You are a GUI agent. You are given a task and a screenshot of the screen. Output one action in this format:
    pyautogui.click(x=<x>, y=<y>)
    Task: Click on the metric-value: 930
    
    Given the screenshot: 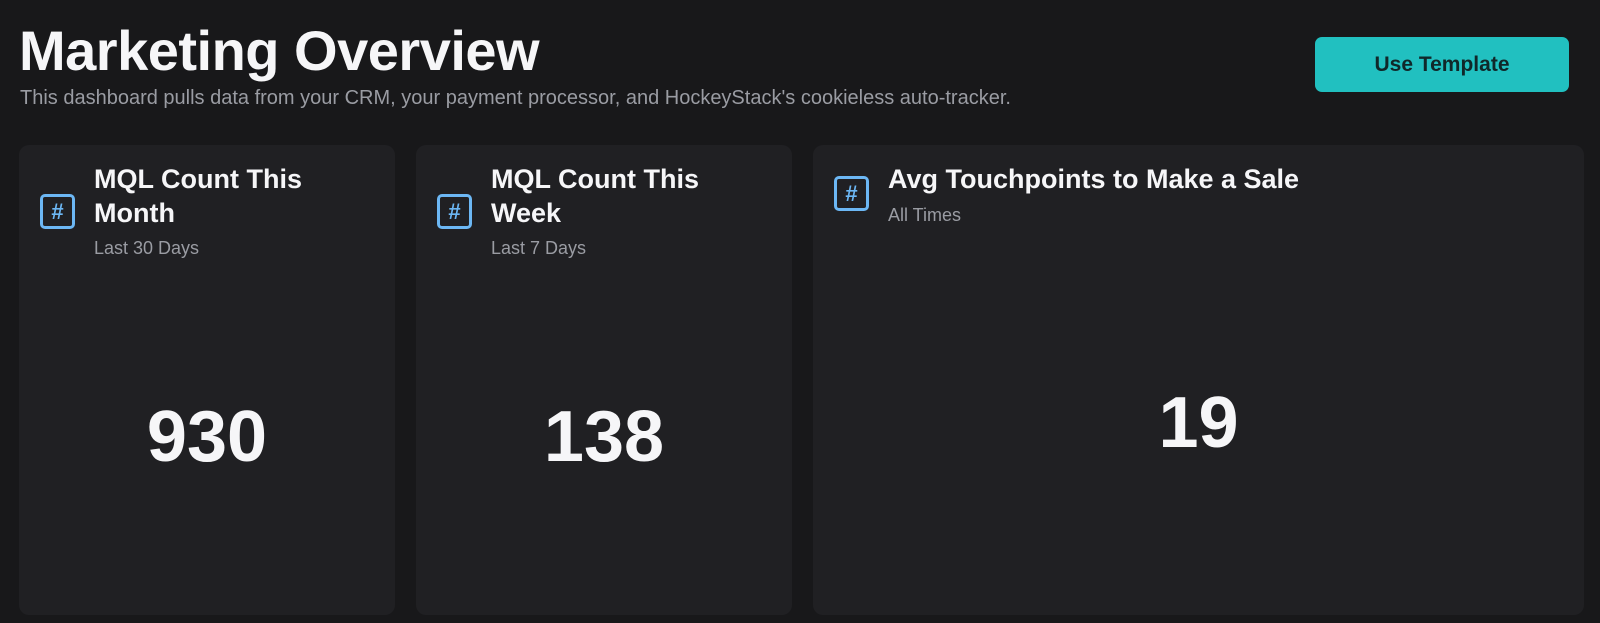 What is the action you would take?
    pyautogui.click(x=207, y=437)
    